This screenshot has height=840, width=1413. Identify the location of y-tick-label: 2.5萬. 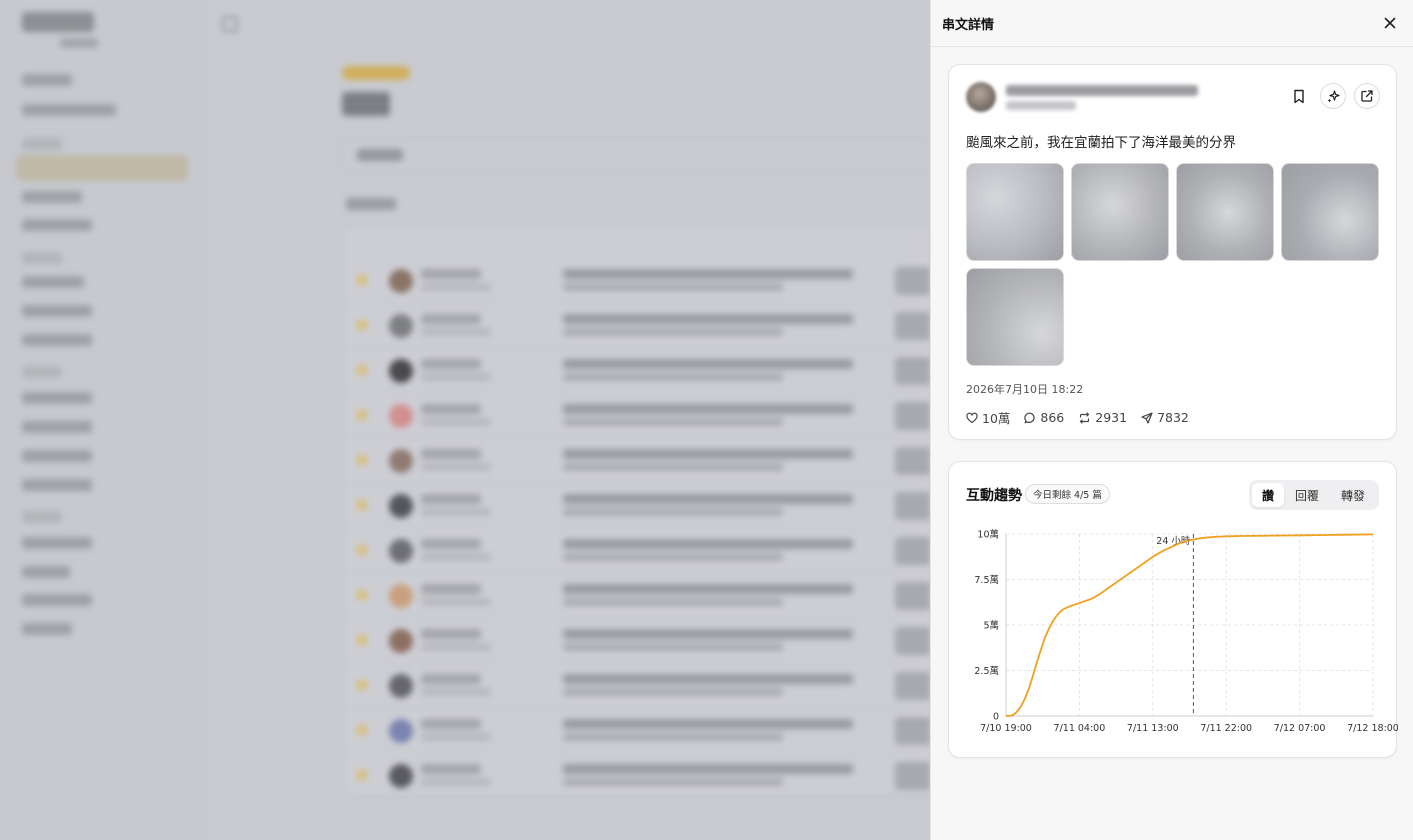
(986, 671).